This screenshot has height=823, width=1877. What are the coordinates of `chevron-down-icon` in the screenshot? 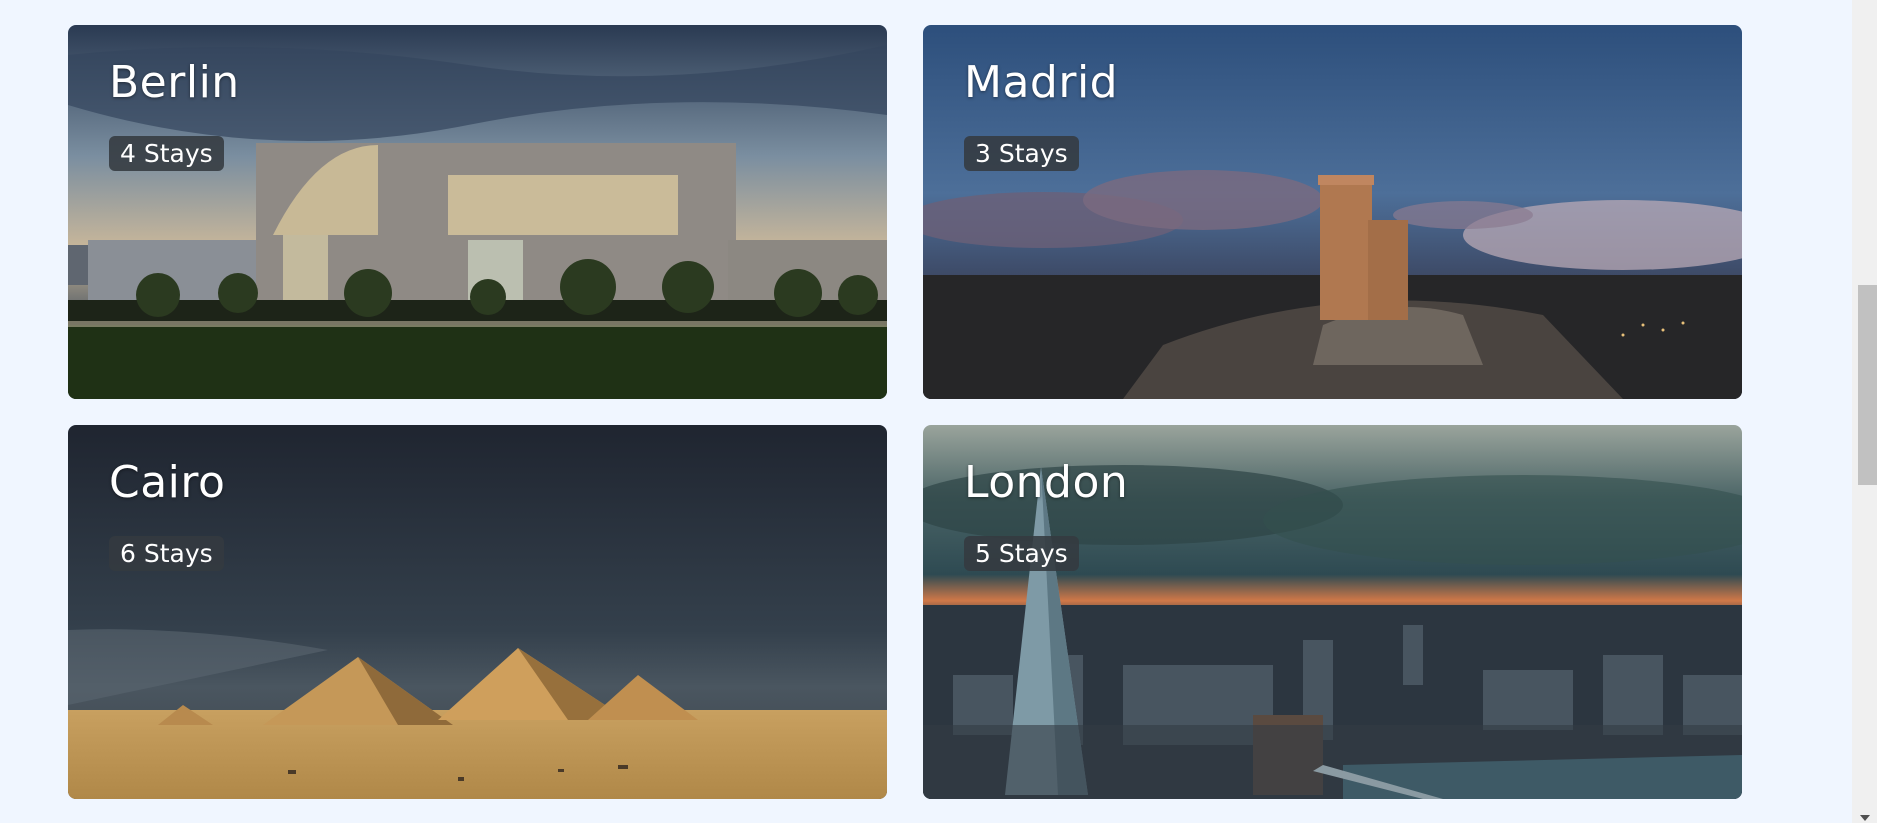 It's located at (1865, 818).